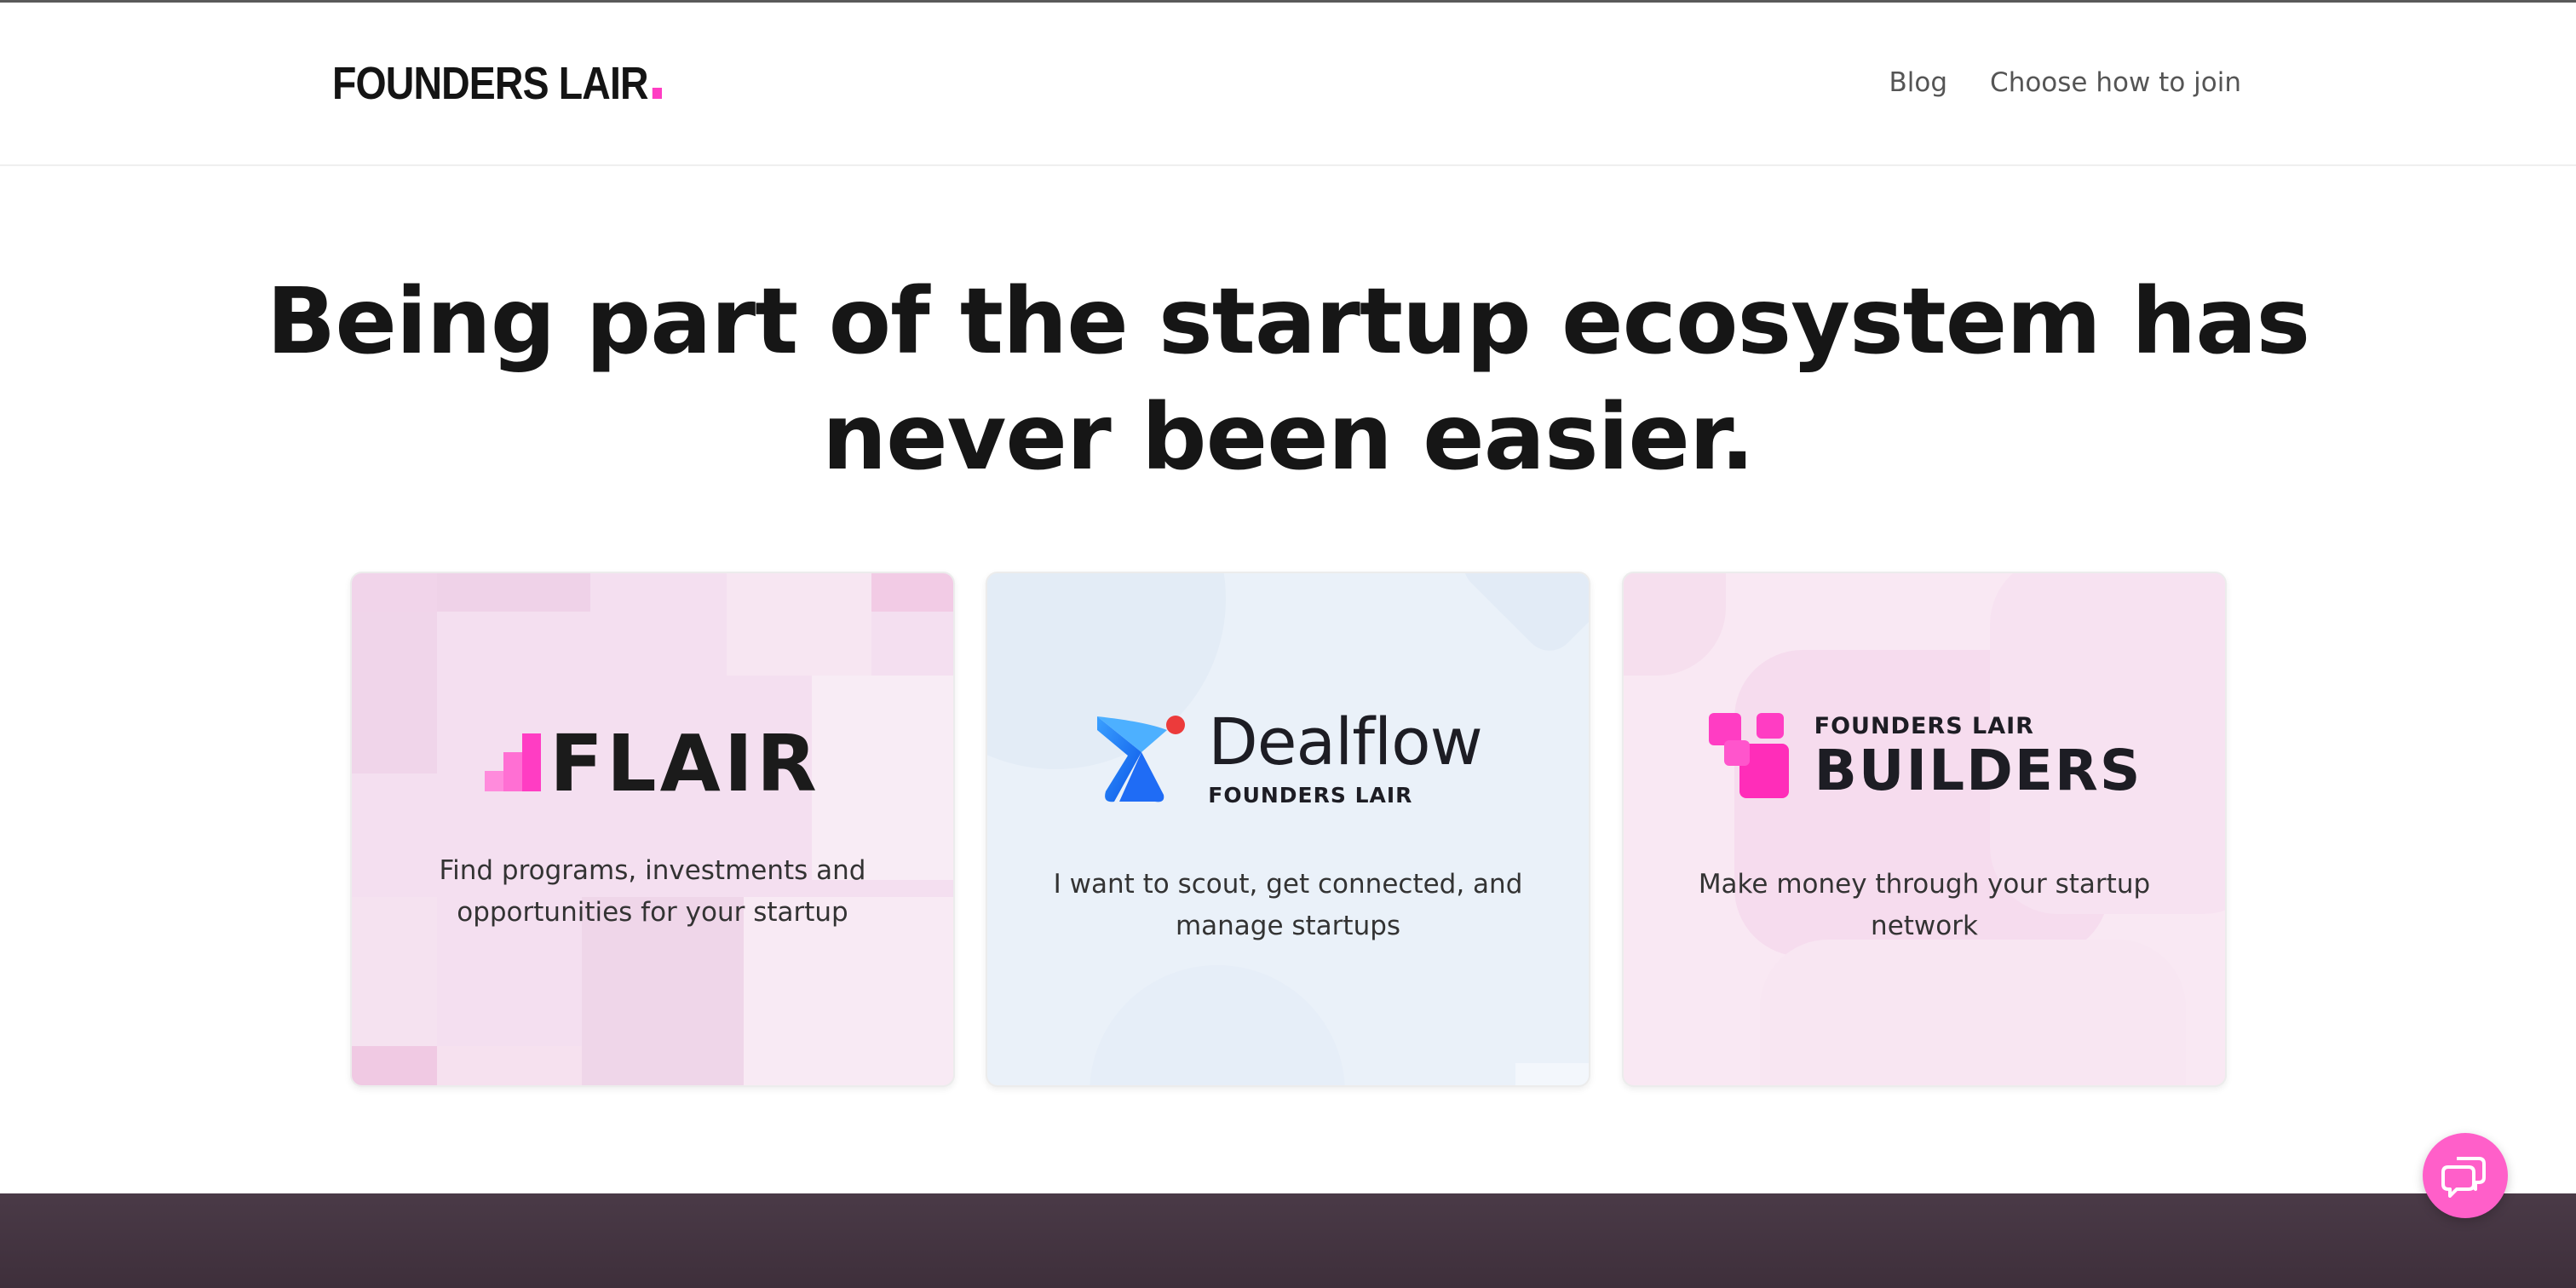  What do you see at coordinates (1925, 905) in the screenshot?
I see `builders-description: Make money through your startup network` at bounding box center [1925, 905].